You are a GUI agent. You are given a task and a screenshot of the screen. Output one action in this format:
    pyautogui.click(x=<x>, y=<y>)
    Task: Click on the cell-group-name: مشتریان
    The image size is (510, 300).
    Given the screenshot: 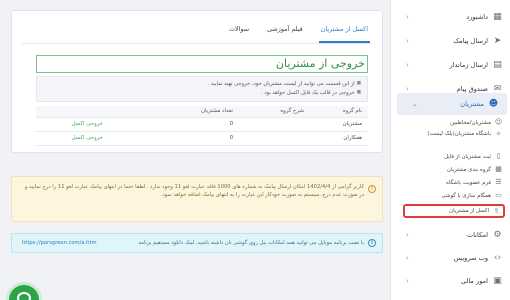 What is the action you would take?
    pyautogui.click(x=352, y=124)
    